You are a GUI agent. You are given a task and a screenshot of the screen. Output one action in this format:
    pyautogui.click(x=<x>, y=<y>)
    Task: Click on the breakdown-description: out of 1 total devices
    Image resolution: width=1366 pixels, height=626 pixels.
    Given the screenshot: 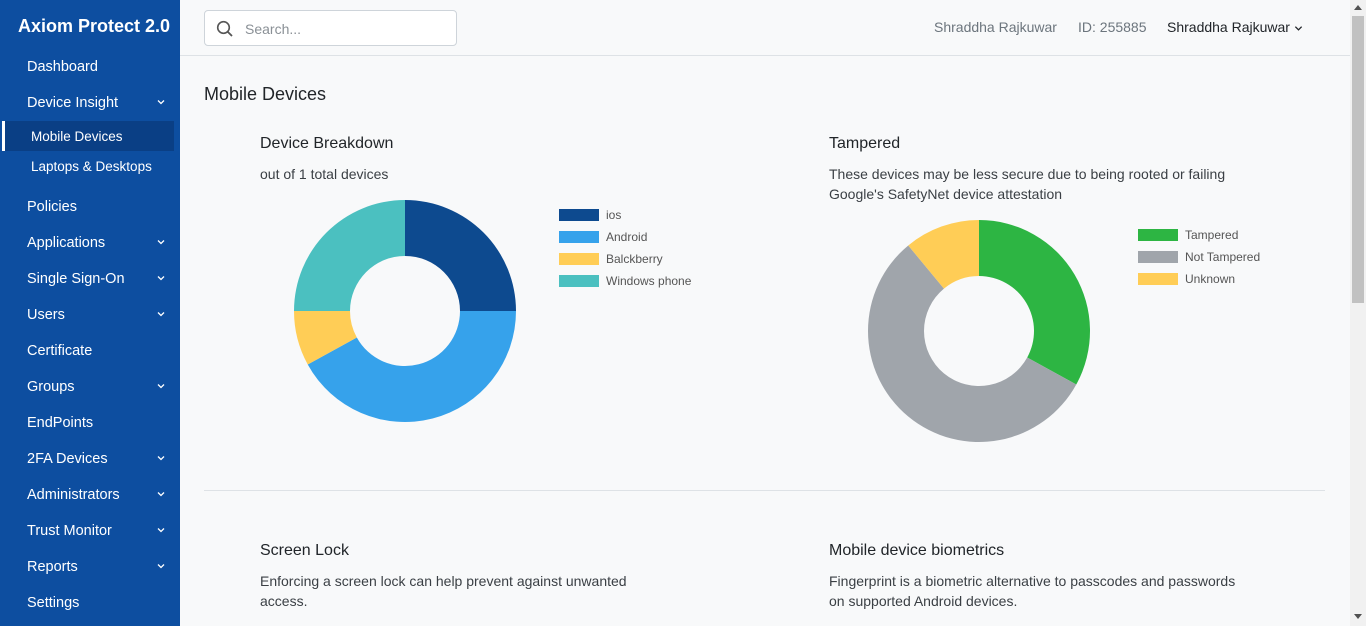 What is the action you would take?
    pyautogui.click(x=324, y=174)
    